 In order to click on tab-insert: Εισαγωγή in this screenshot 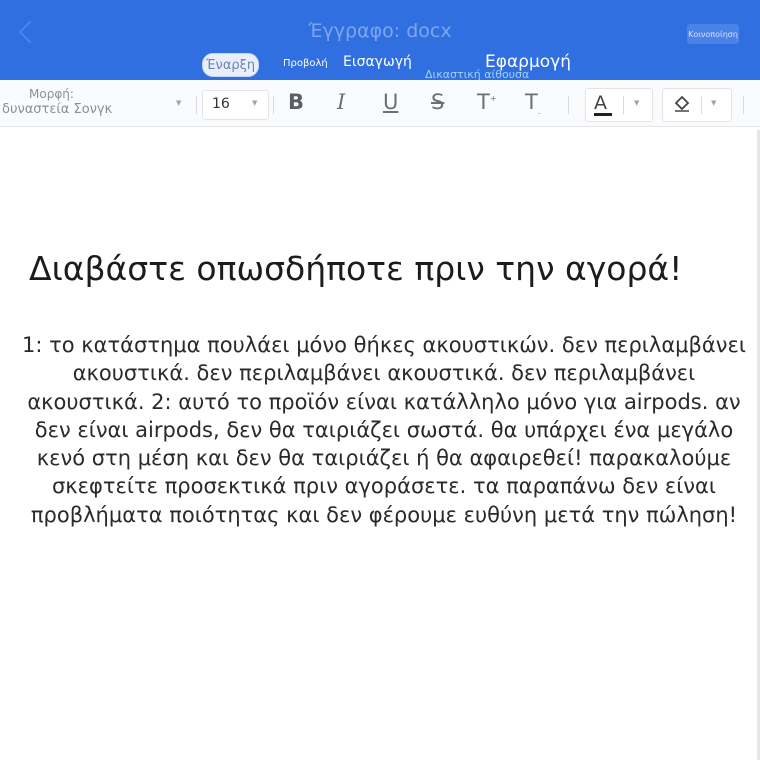, I will do `click(377, 62)`.